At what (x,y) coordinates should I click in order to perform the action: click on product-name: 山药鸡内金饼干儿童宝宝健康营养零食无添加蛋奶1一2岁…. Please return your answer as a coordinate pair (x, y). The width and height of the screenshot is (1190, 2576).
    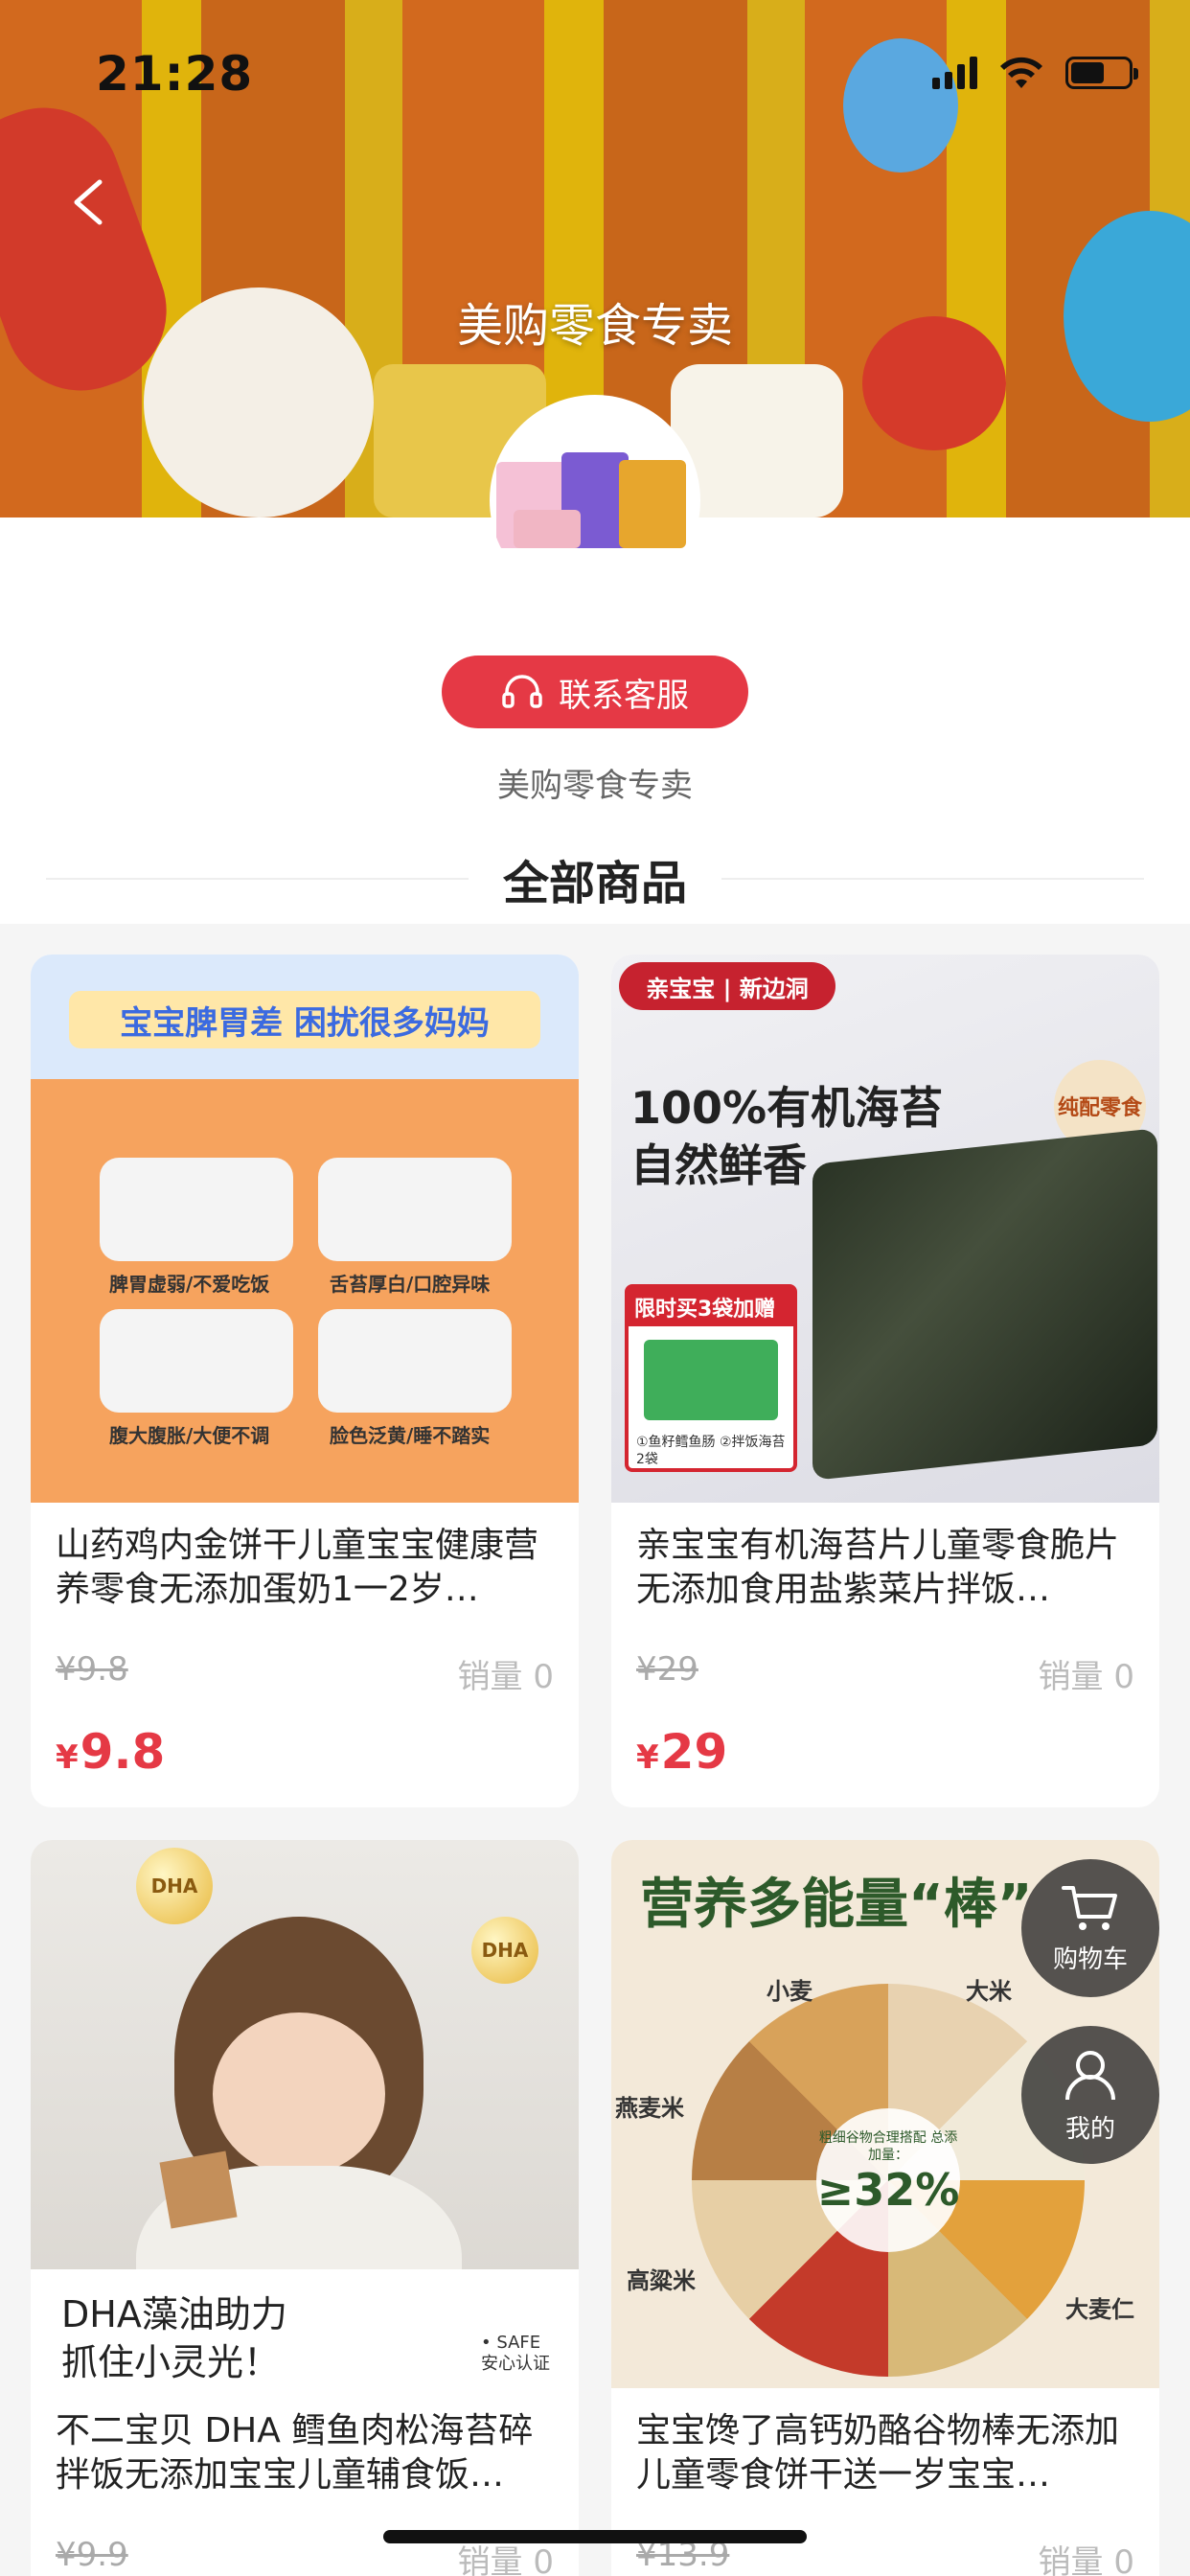
    Looking at the image, I should click on (297, 1567).